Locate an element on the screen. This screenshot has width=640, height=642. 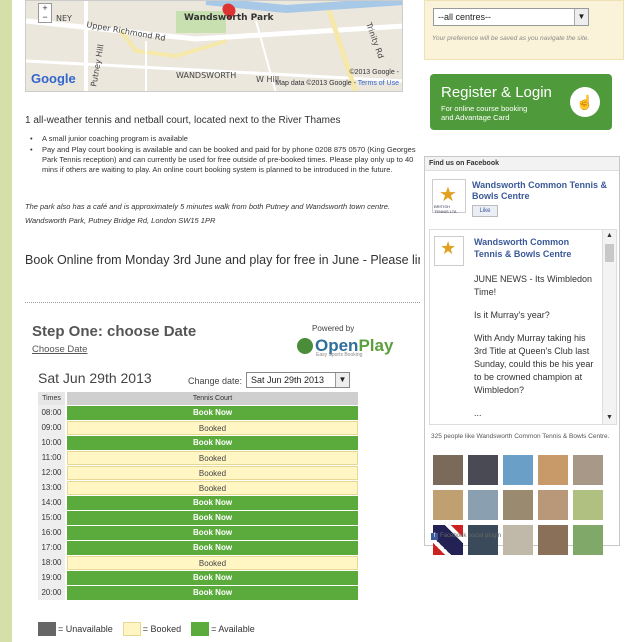
terms-of-use-link: Terms of Use is located at coordinates (378, 83).